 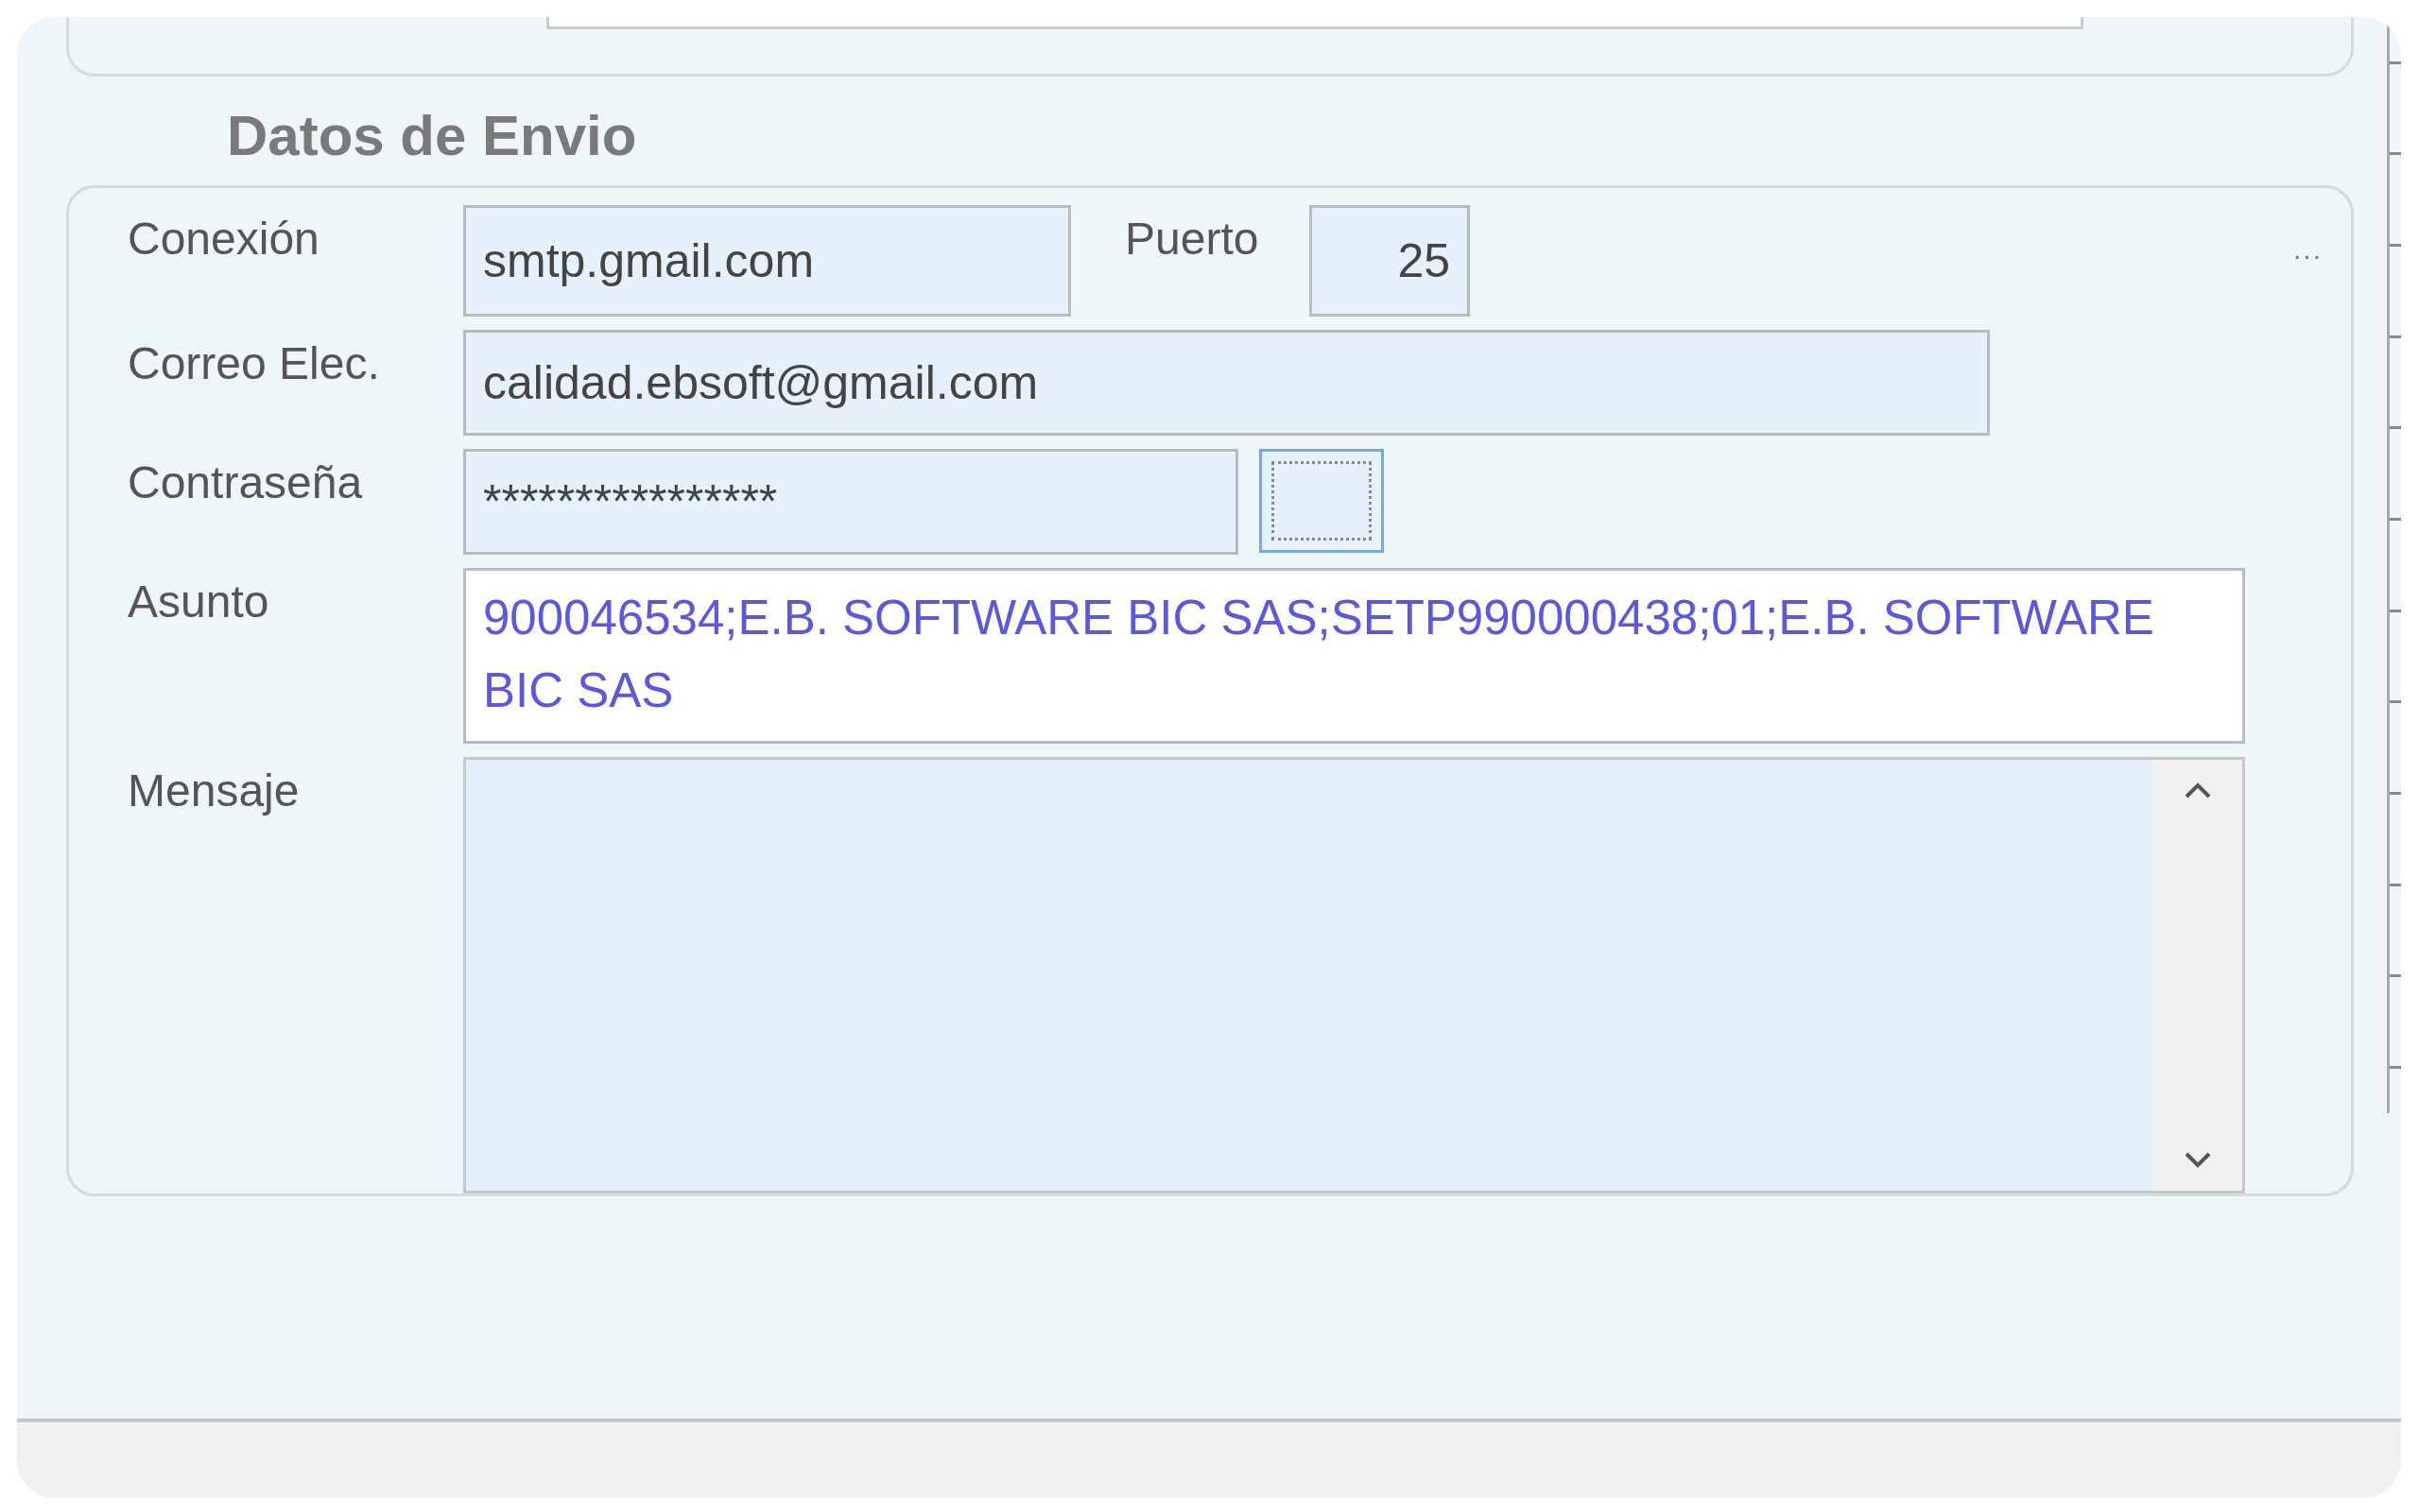 I want to click on scrollbar, so click(x=2197, y=975).